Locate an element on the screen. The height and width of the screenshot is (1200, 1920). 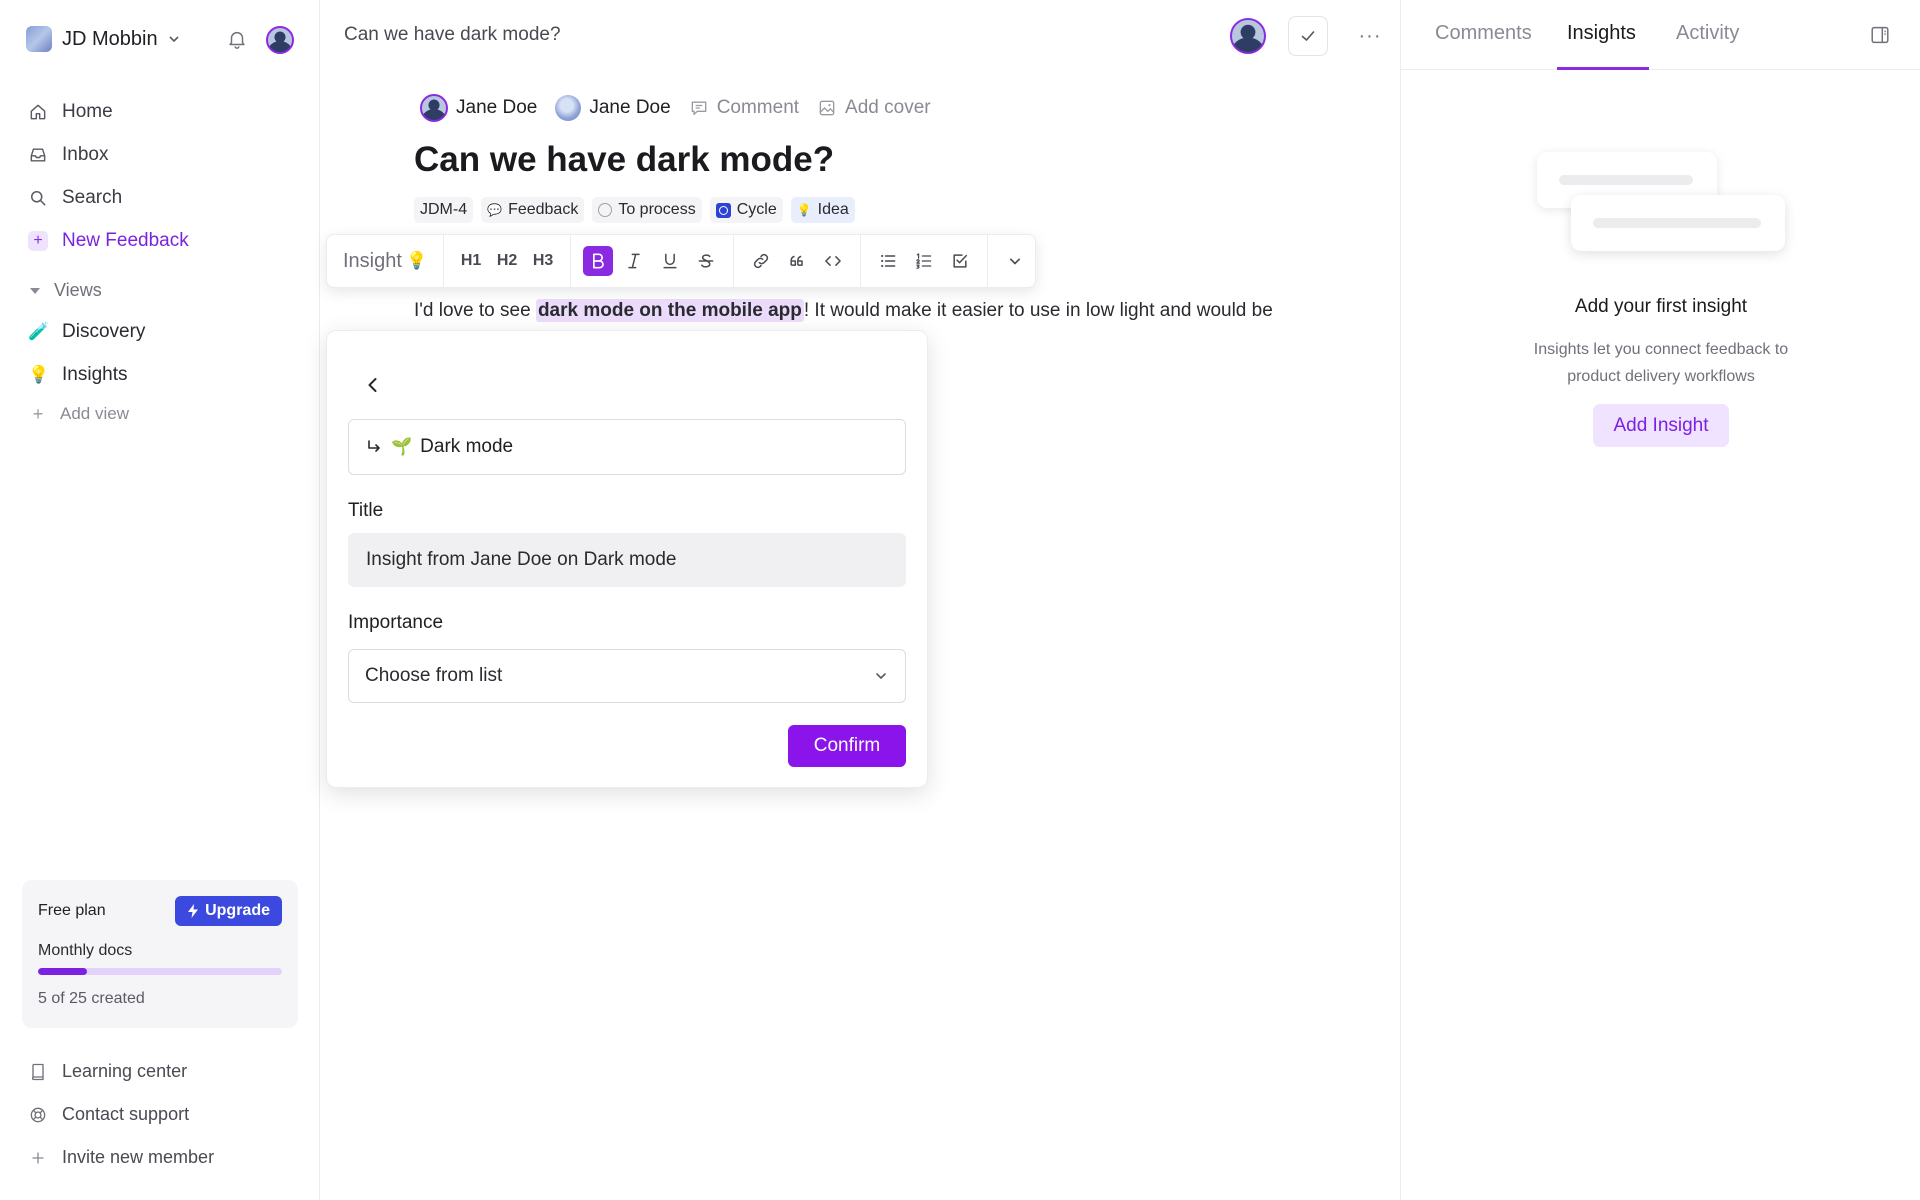
comment-button: Comment is located at coordinates (744, 108).